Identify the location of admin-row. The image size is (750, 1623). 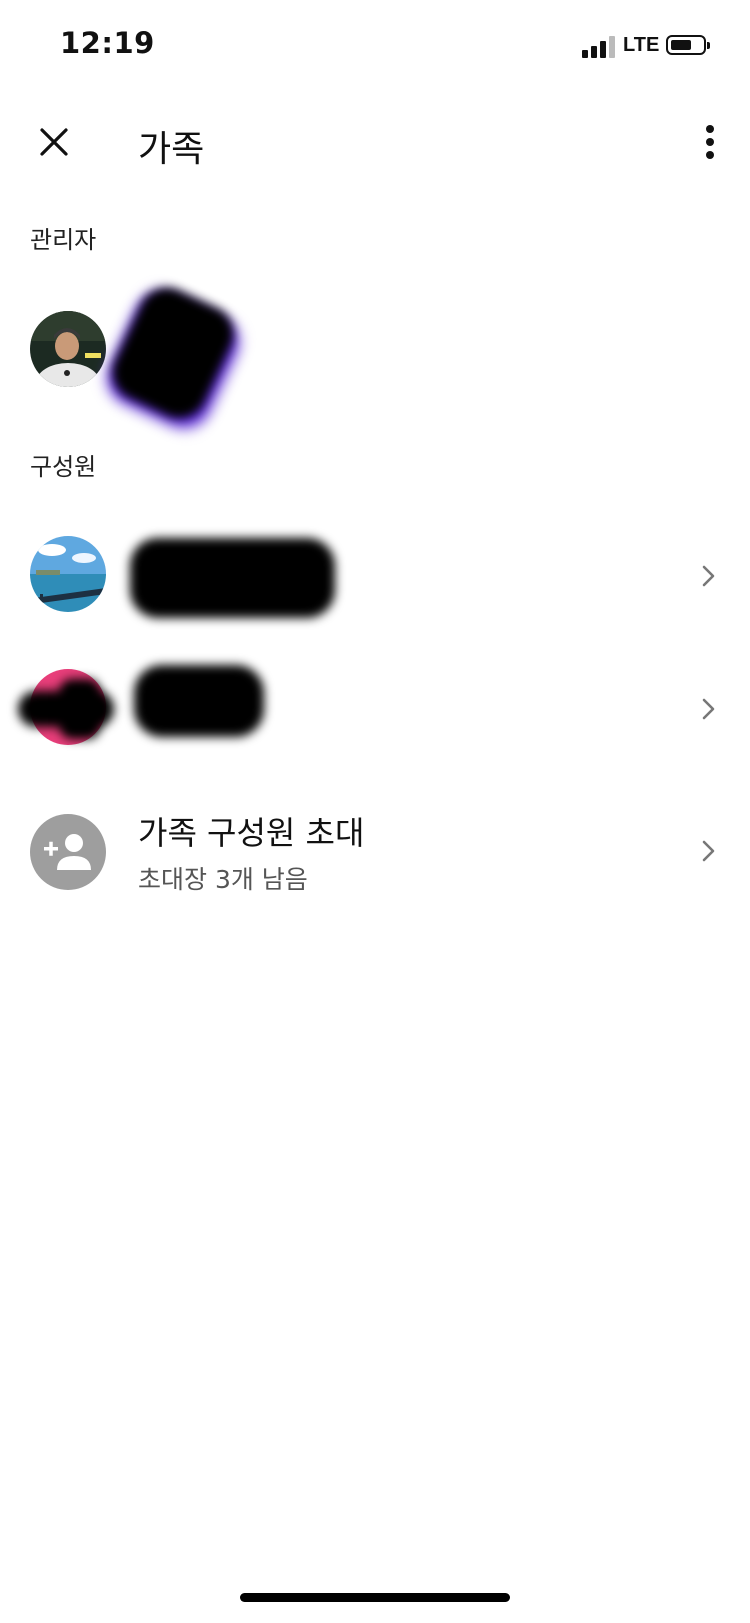
(375, 359).